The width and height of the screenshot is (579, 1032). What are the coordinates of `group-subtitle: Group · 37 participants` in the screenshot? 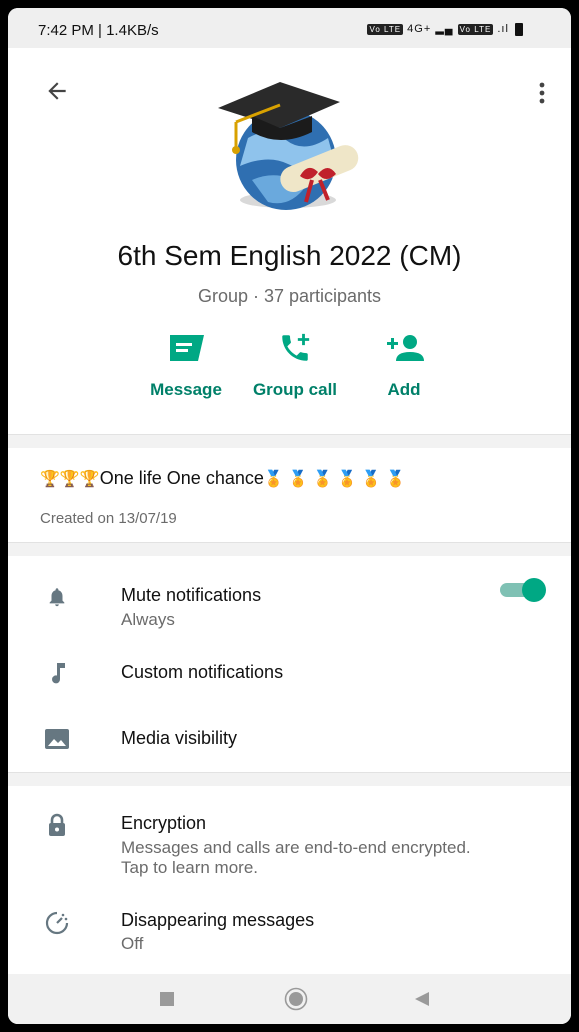 It's located at (289, 296).